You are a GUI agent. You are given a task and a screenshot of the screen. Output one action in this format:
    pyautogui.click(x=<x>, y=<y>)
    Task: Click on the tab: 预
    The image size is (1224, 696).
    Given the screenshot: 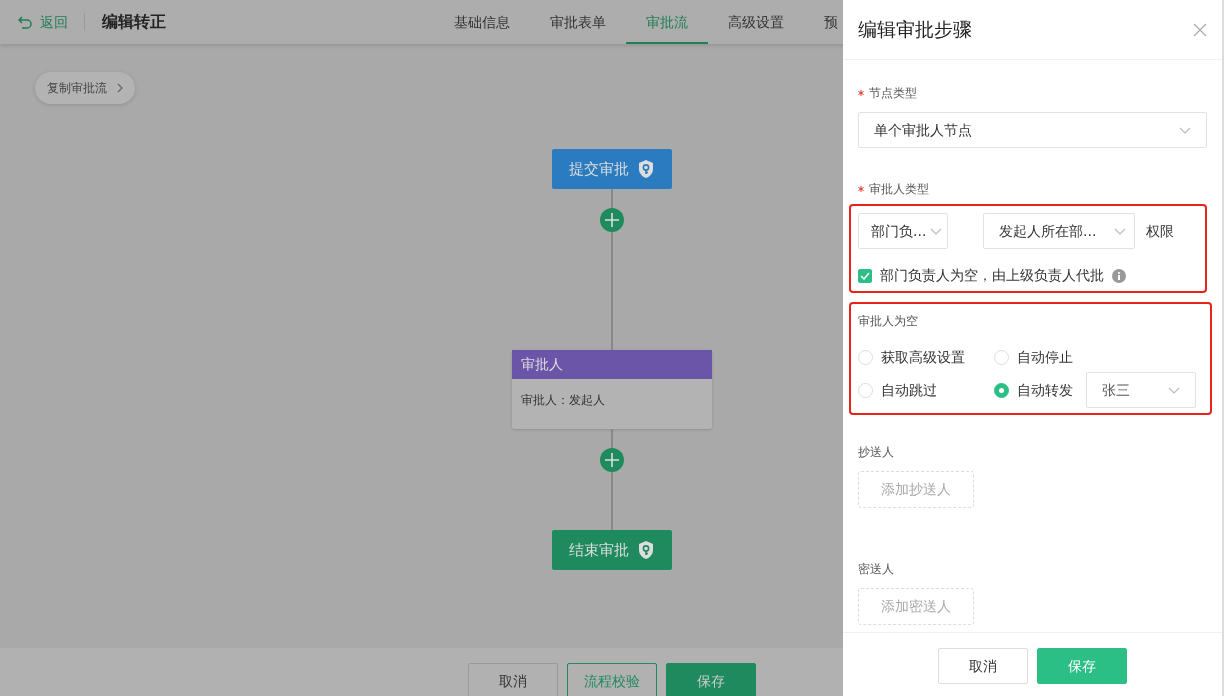 What is the action you would take?
    pyautogui.click(x=821, y=22)
    